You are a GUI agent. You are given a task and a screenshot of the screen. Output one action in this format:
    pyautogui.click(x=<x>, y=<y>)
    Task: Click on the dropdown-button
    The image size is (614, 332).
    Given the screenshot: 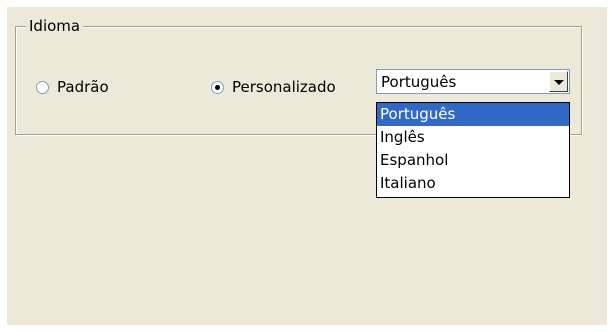 What is the action you would take?
    pyautogui.click(x=558, y=81)
    